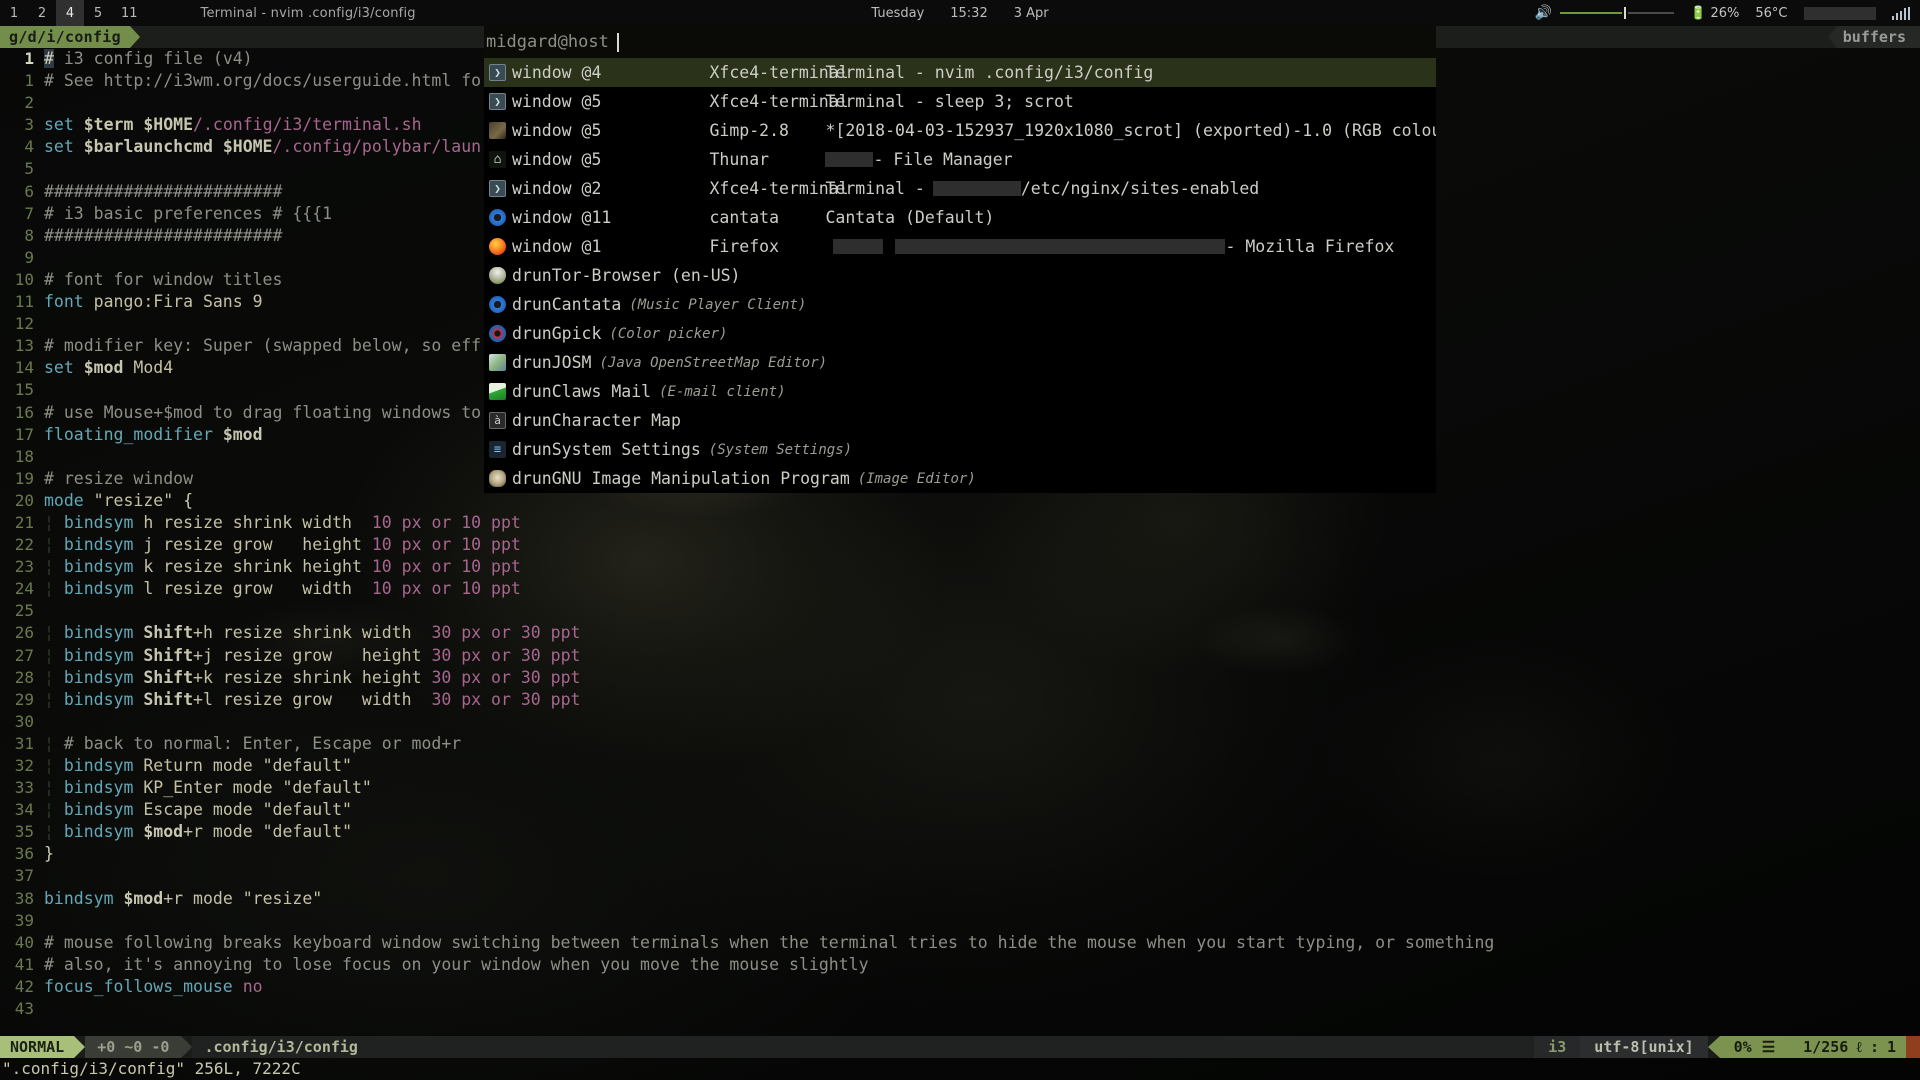  I want to click on rofi-result-row: drun Gpick (Color picker), so click(960, 333).